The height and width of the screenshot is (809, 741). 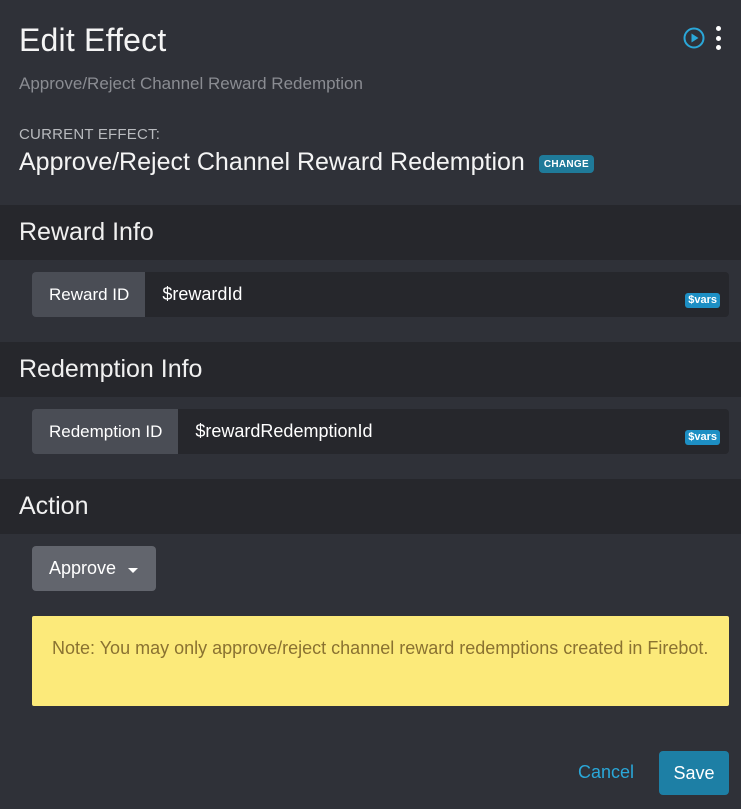 I want to click on redemption-id-input: $rewardRedemptionId $vars, so click(x=453, y=431).